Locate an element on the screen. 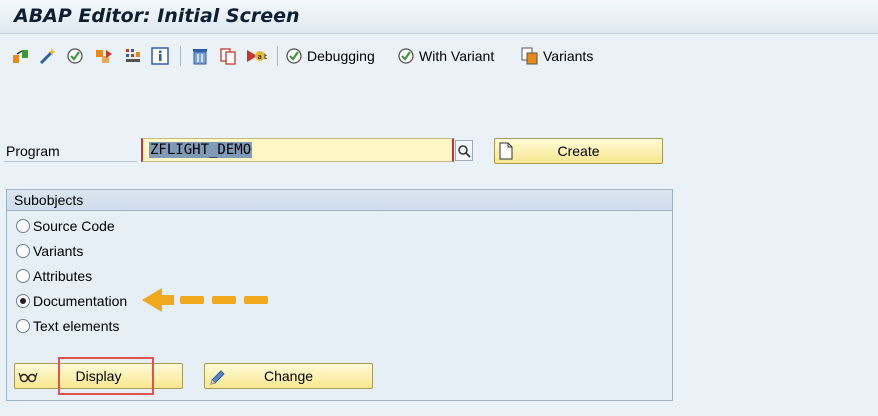 The image size is (878, 416). radio-label: Text elements is located at coordinates (76, 326).